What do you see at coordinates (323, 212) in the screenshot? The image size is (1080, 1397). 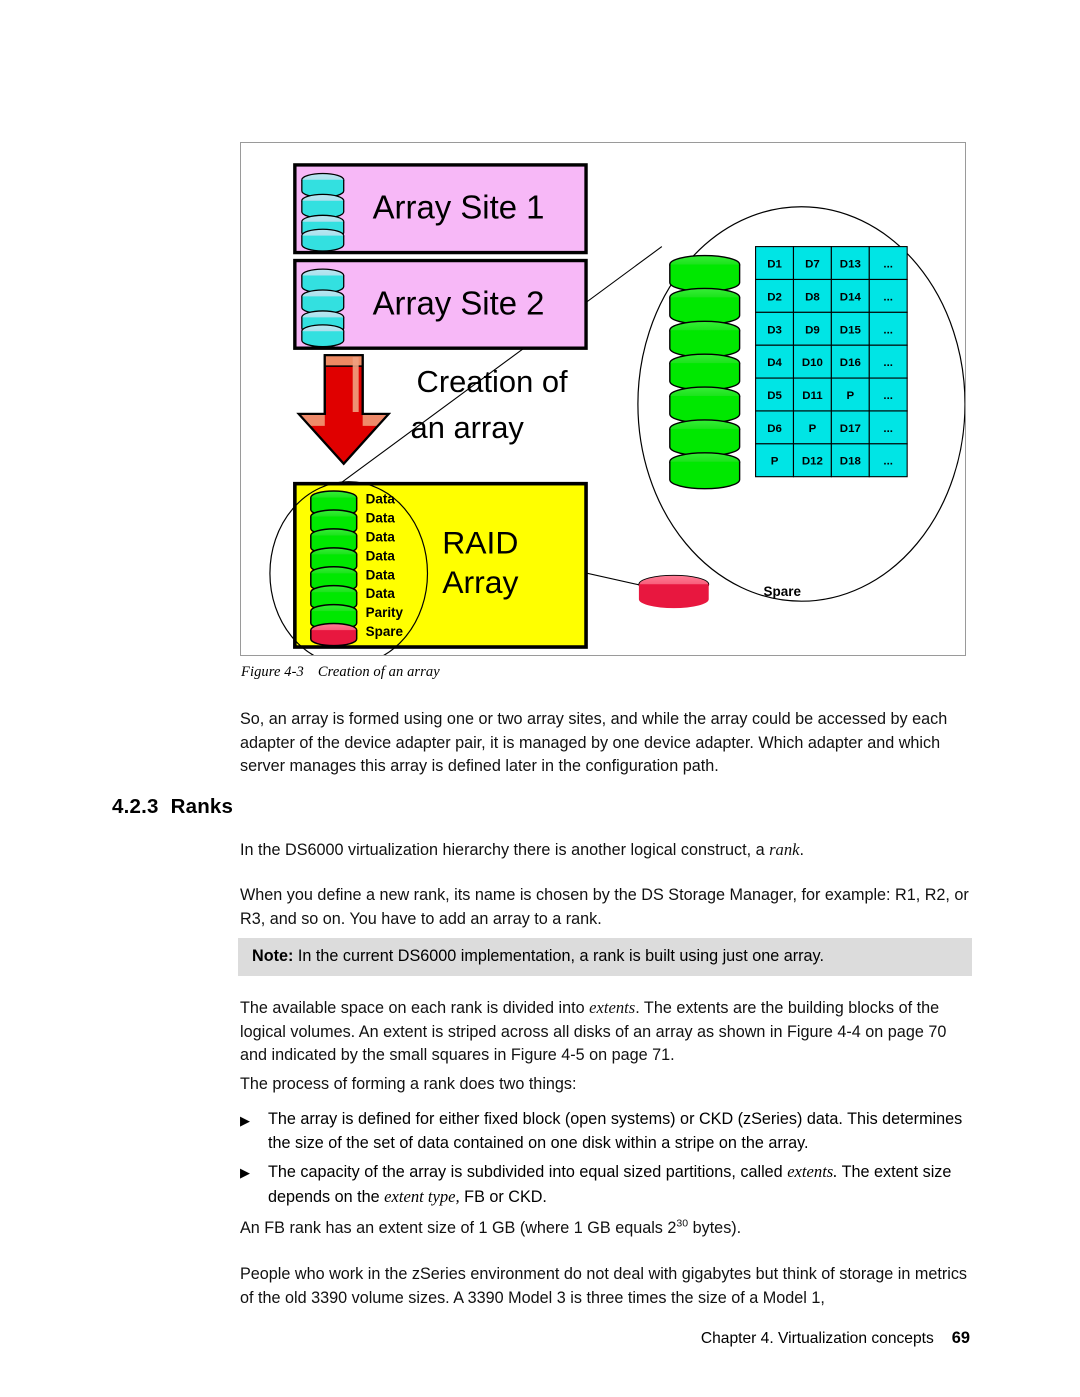 I see `array-site-1-disk-stack` at bounding box center [323, 212].